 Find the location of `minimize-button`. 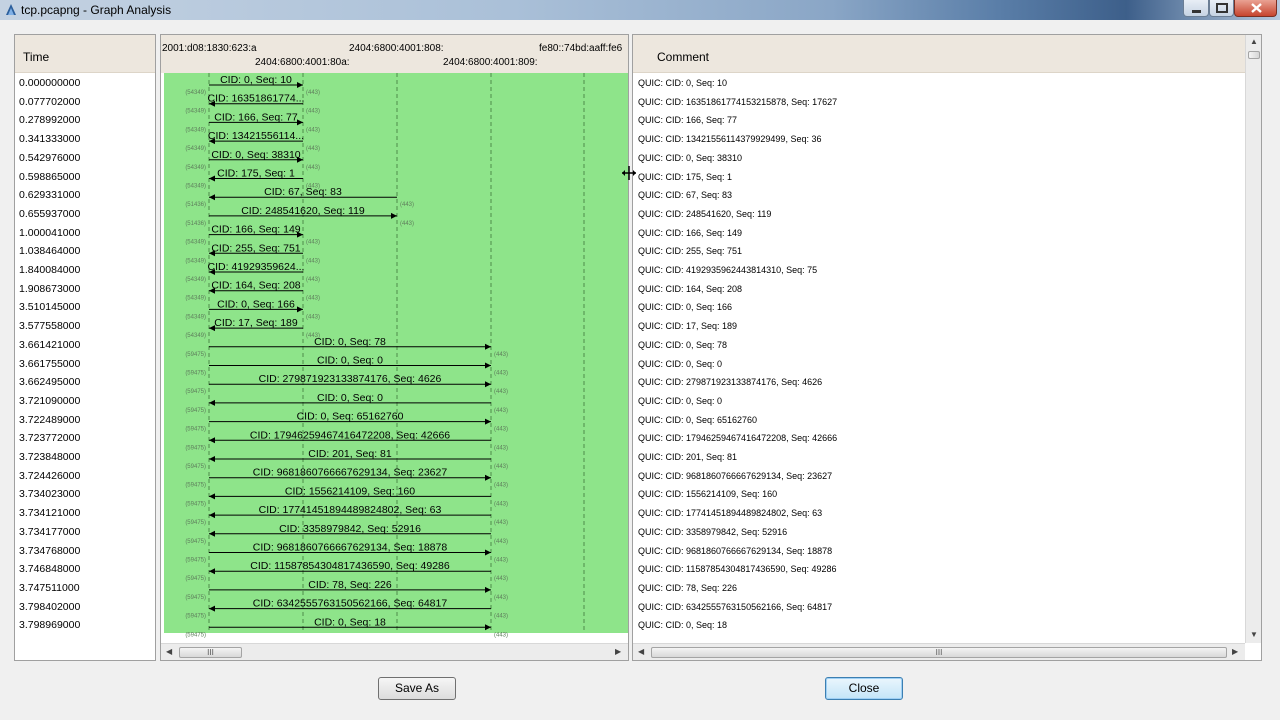

minimize-button is located at coordinates (1196, 8).